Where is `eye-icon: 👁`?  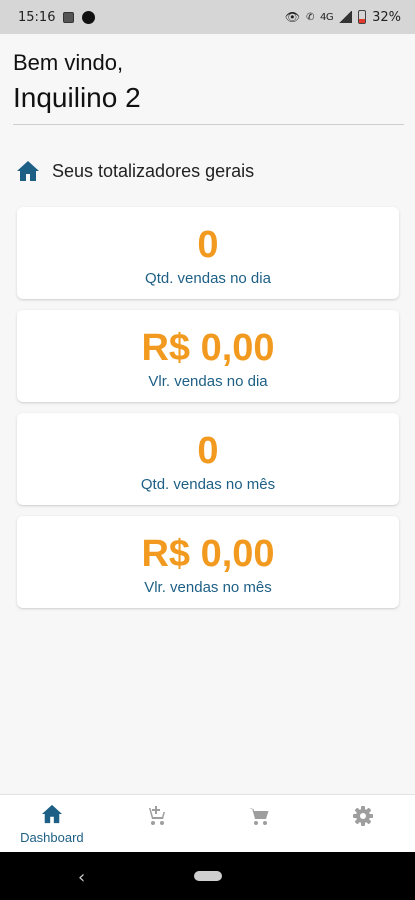 eye-icon: 👁 is located at coordinates (292, 17).